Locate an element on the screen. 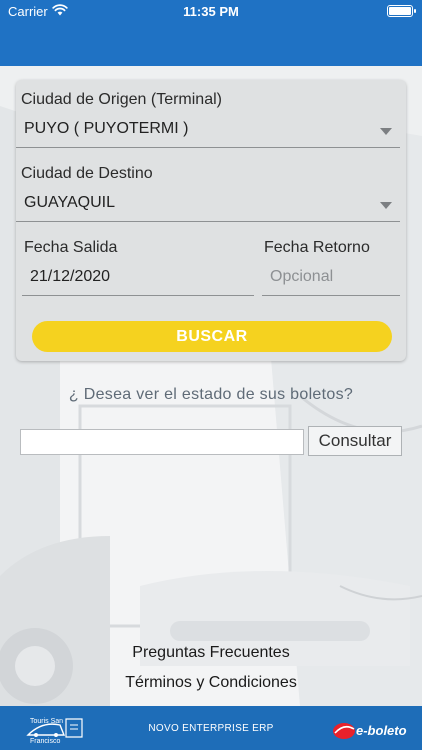 This screenshot has width=422, height=750. brand-text: e-boleto is located at coordinates (381, 730).